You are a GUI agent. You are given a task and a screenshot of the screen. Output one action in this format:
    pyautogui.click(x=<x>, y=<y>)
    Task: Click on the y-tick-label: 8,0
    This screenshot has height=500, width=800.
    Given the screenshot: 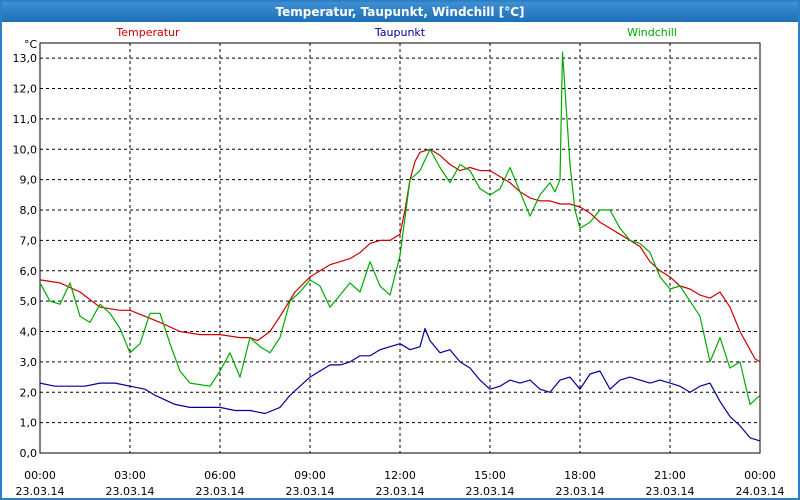 What is the action you would take?
    pyautogui.click(x=29, y=210)
    